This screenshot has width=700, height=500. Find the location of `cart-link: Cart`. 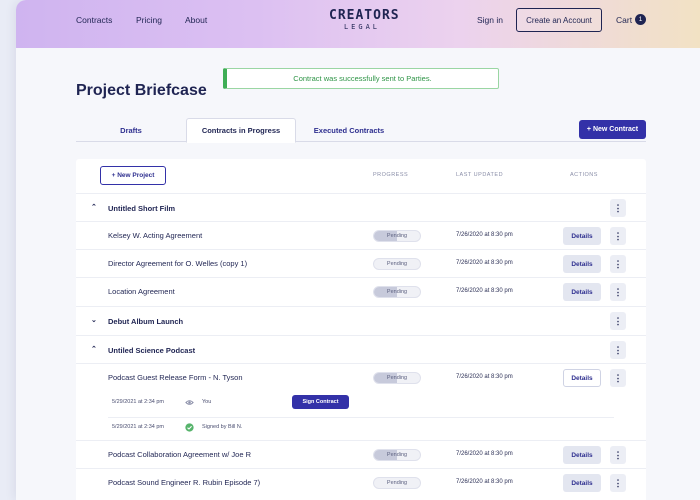

cart-link: Cart is located at coordinates (624, 20).